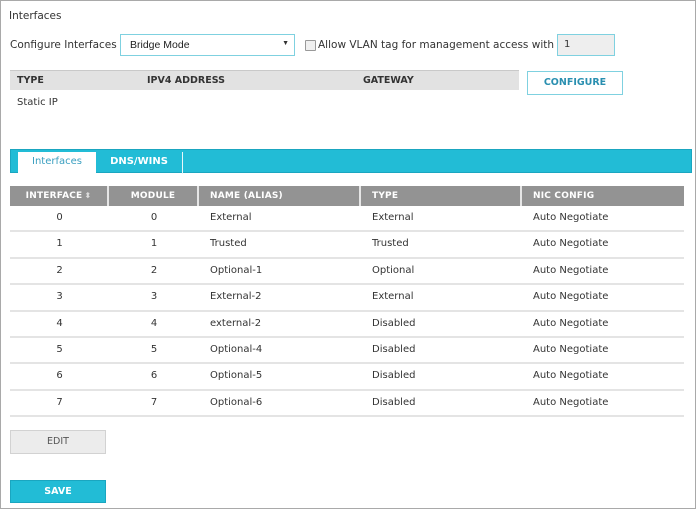  Describe the element at coordinates (154, 323) in the screenshot. I see `cell-module: 4` at that location.